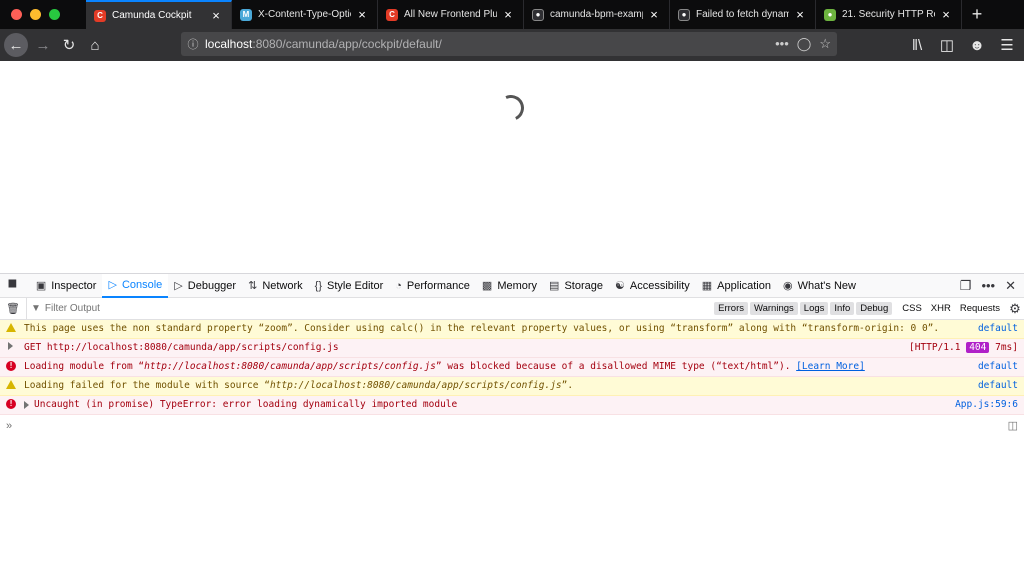  What do you see at coordinates (963, 348) in the screenshot?
I see `network-status: [HTTP/1.1 404 7ms]` at bounding box center [963, 348].